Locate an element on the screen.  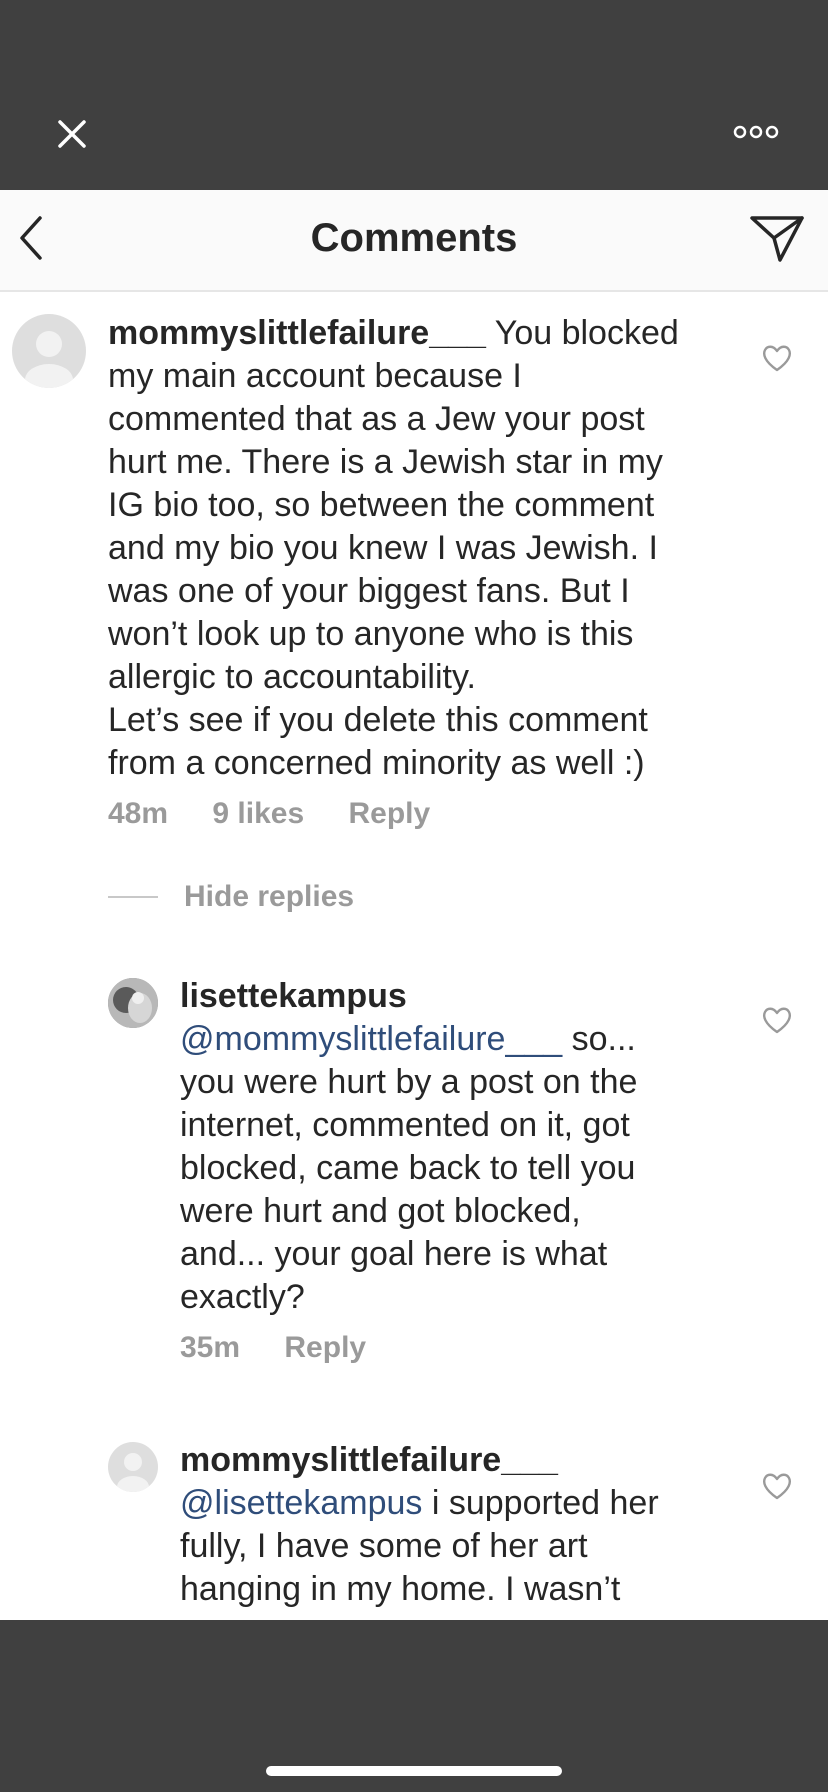
comment-line: hurt me. There is a Jewish star in my is located at coordinates (385, 462).